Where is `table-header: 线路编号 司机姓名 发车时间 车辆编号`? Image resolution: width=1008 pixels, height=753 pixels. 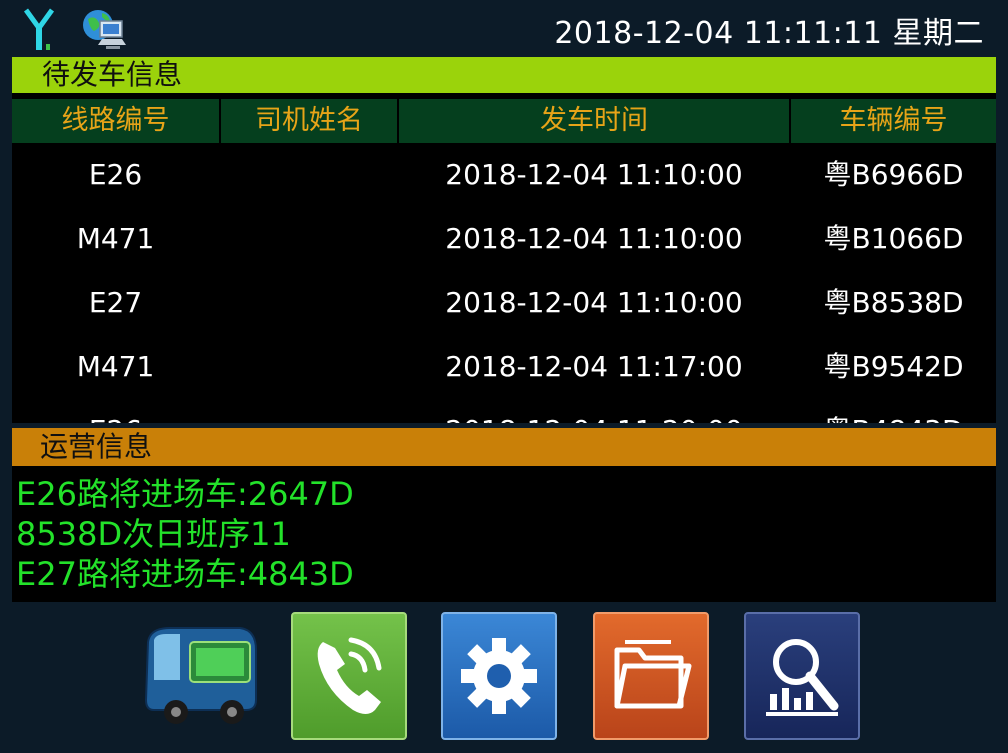
table-header: 线路编号 司机姓名 发车时间 车辆编号 is located at coordinates (504, 121).